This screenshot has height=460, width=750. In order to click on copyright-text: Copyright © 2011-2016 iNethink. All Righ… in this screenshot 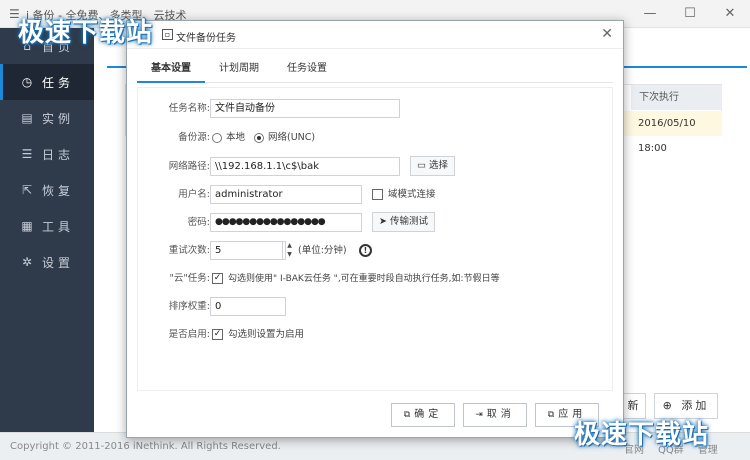, I will do `click(145, 446)`.